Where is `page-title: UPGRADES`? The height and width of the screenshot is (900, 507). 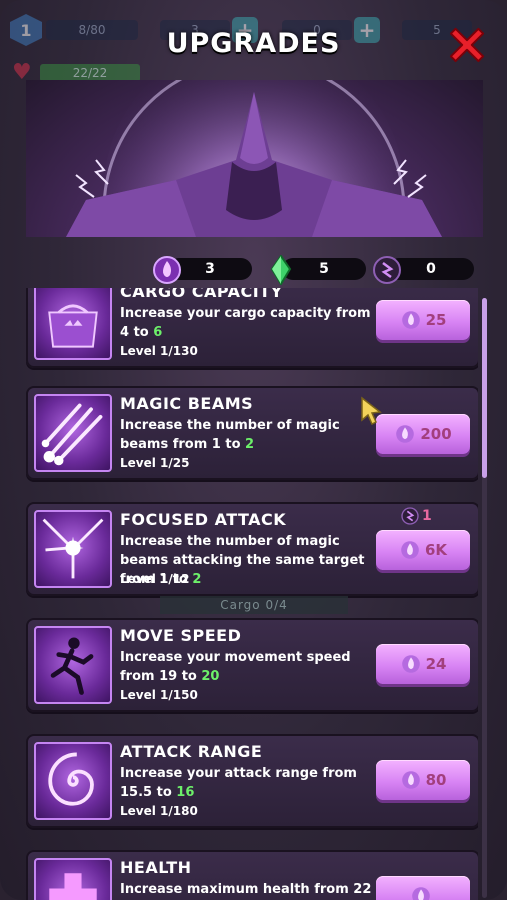
page-title: UPGRADES is located at coordinates (253, 43).